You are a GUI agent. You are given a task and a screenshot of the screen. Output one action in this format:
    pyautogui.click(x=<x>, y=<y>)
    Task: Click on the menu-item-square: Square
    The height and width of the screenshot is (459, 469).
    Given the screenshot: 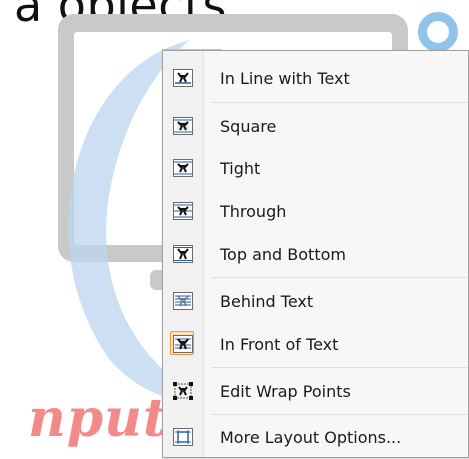 What is the action you would take?
    pyautogui.click(x=315, y=126)
    